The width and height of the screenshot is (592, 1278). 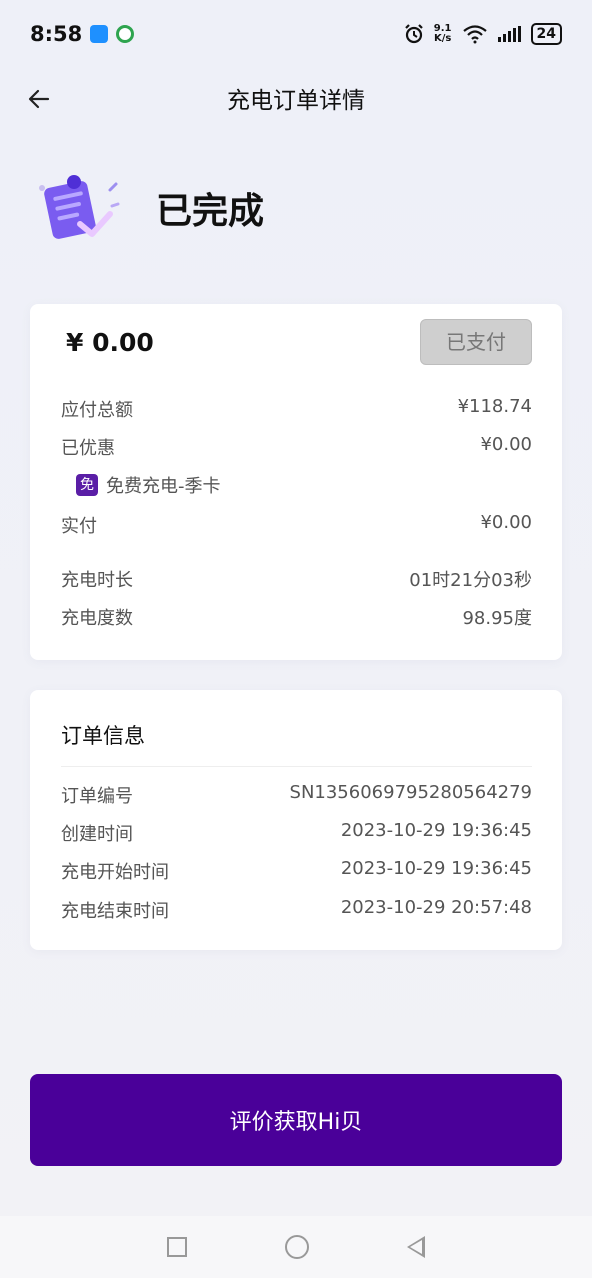 I want to click on net-speed-unit: K/s, so click(x=442, y=38).